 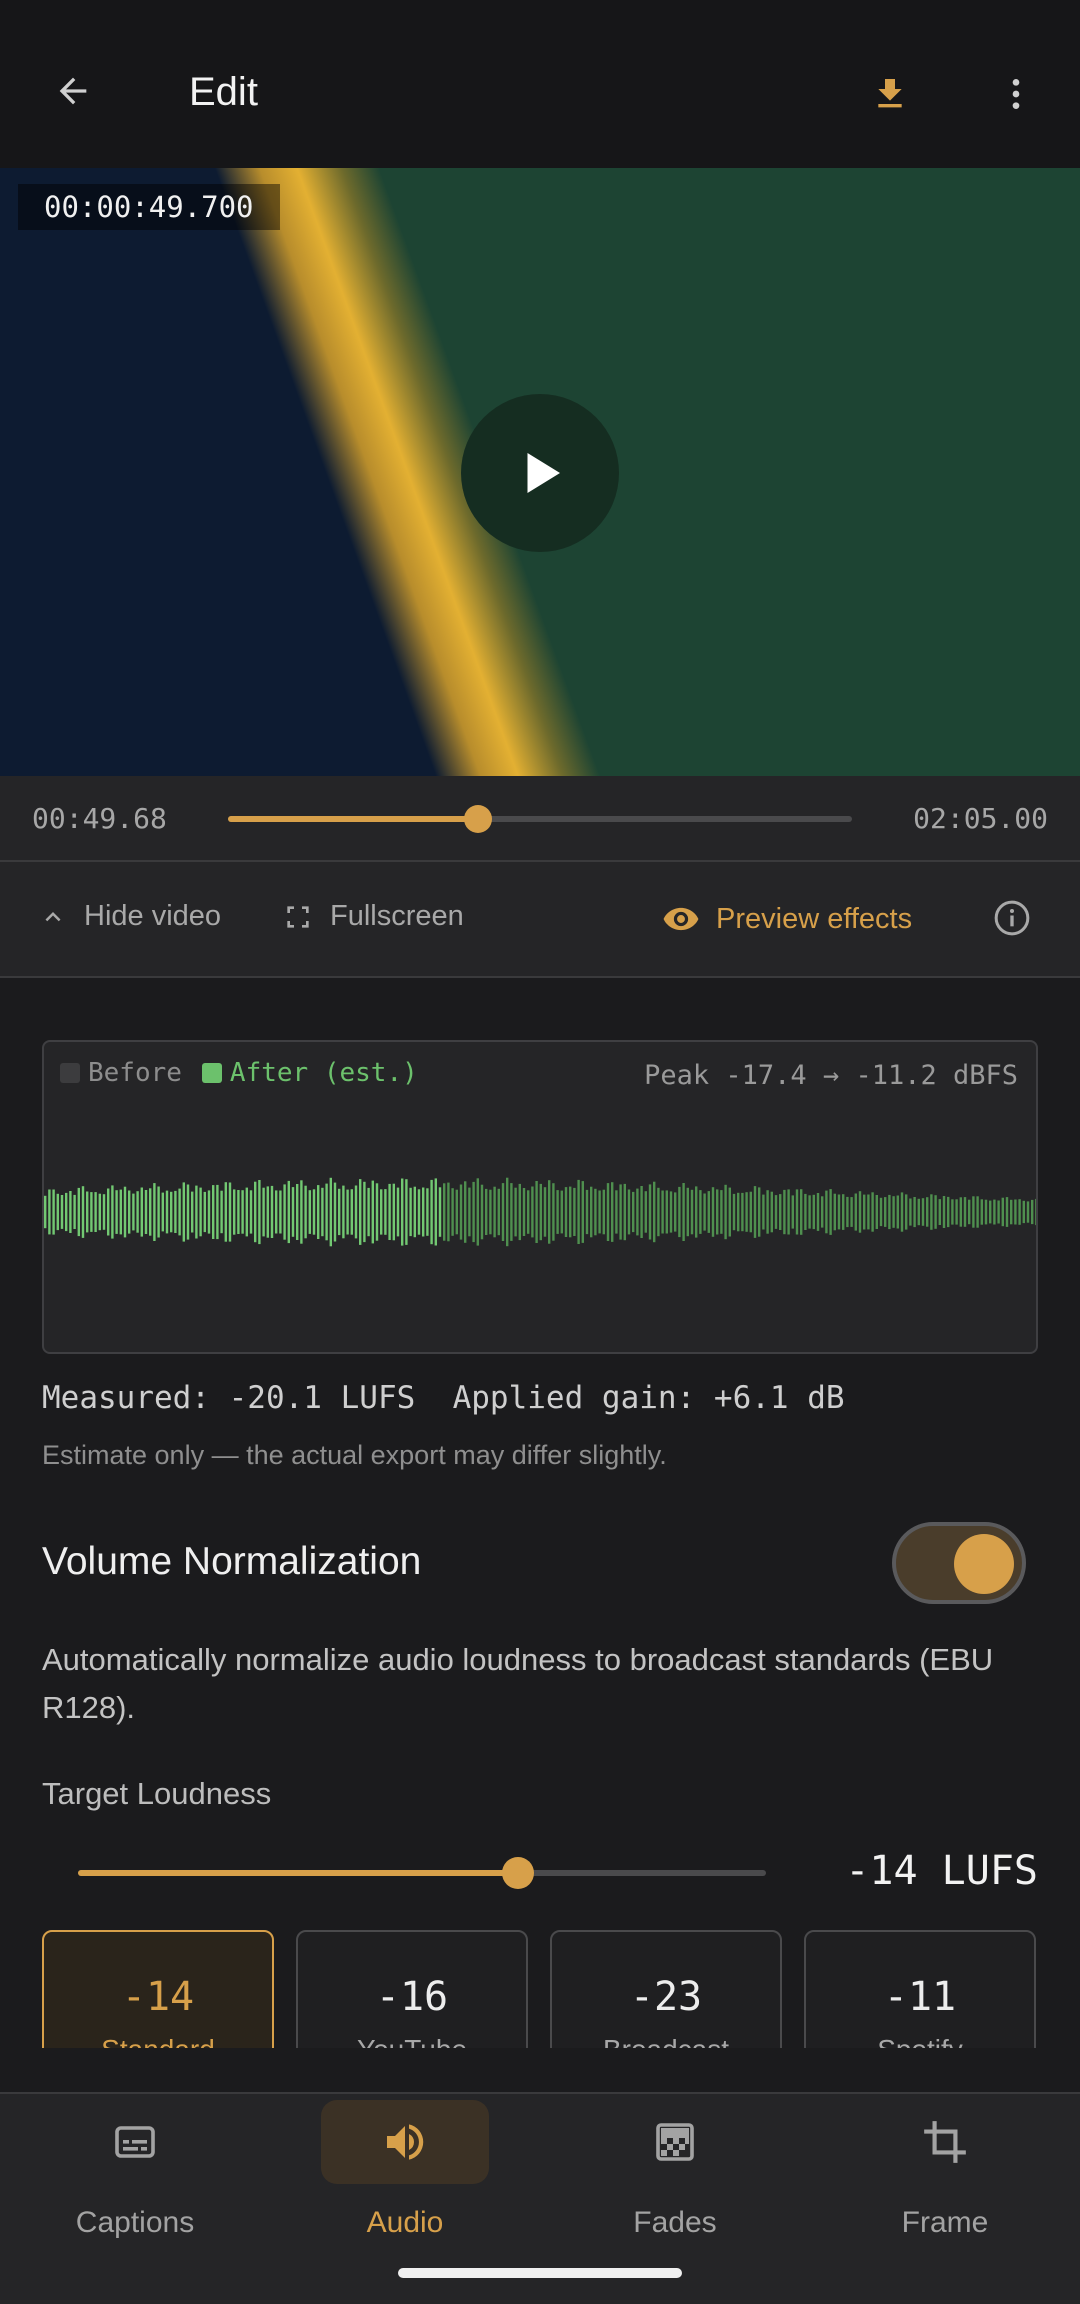 I want to click on preview-effects-button: Preview effects, so click(x=787, y=919).